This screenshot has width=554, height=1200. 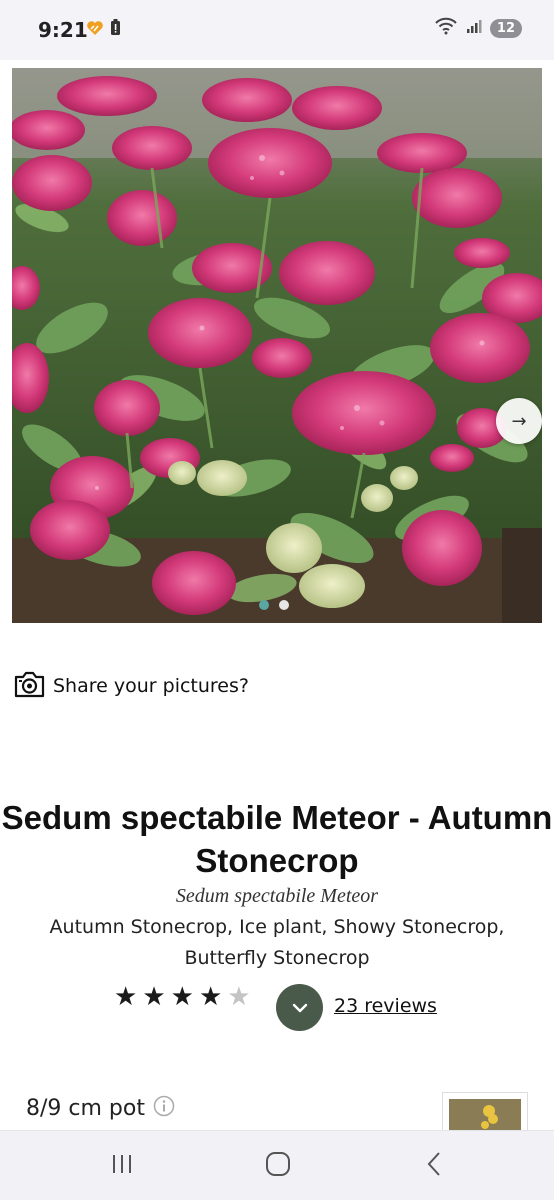 I want to click on carousel-next-button: →, so click(x=519, y=421).